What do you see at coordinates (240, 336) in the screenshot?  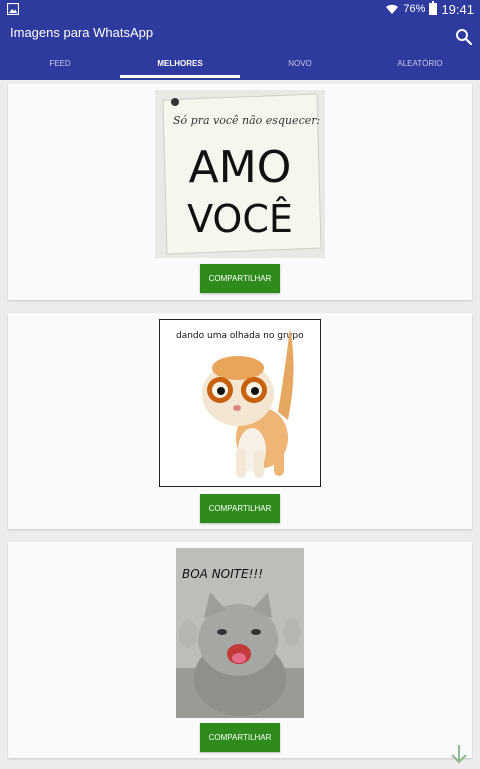 I see `post-image-caption: dando uma olhada no grupo` at bounding box center [240, 336].